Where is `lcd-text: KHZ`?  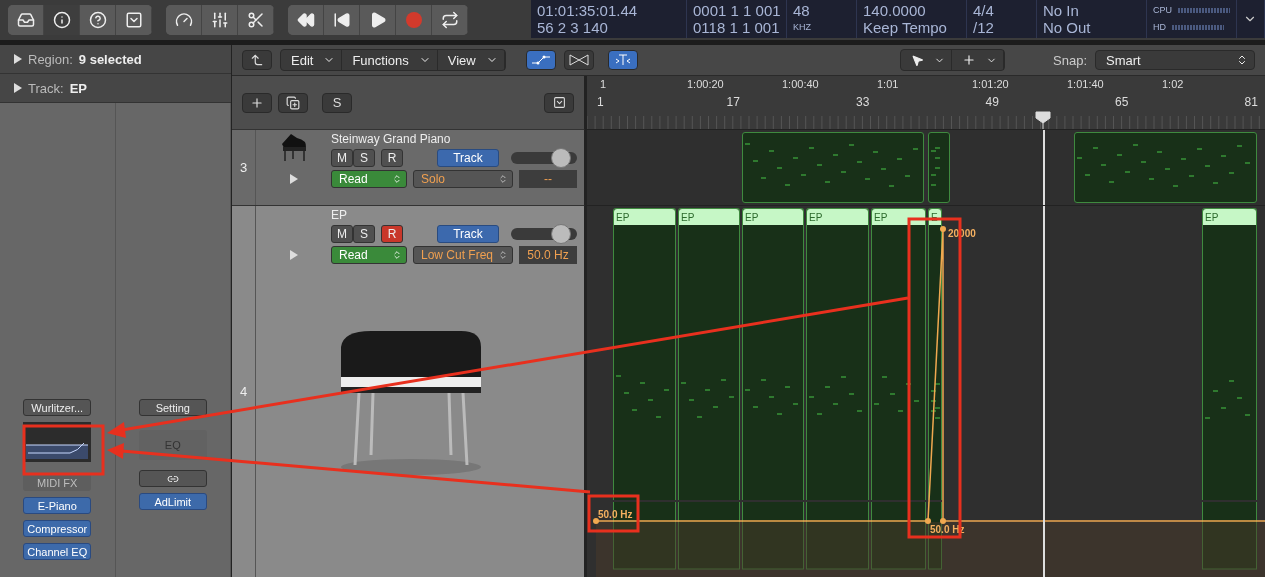 lcd-text: KHZ is located at coordinates (802, 27).